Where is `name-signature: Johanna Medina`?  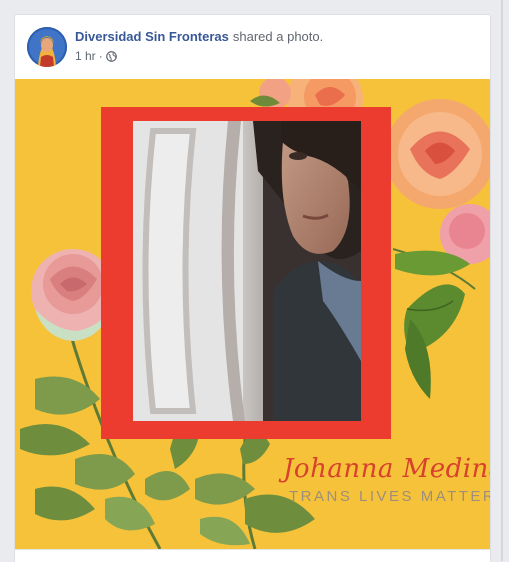 name-signature: Johanna Medina is located at coordinates (386, 469).